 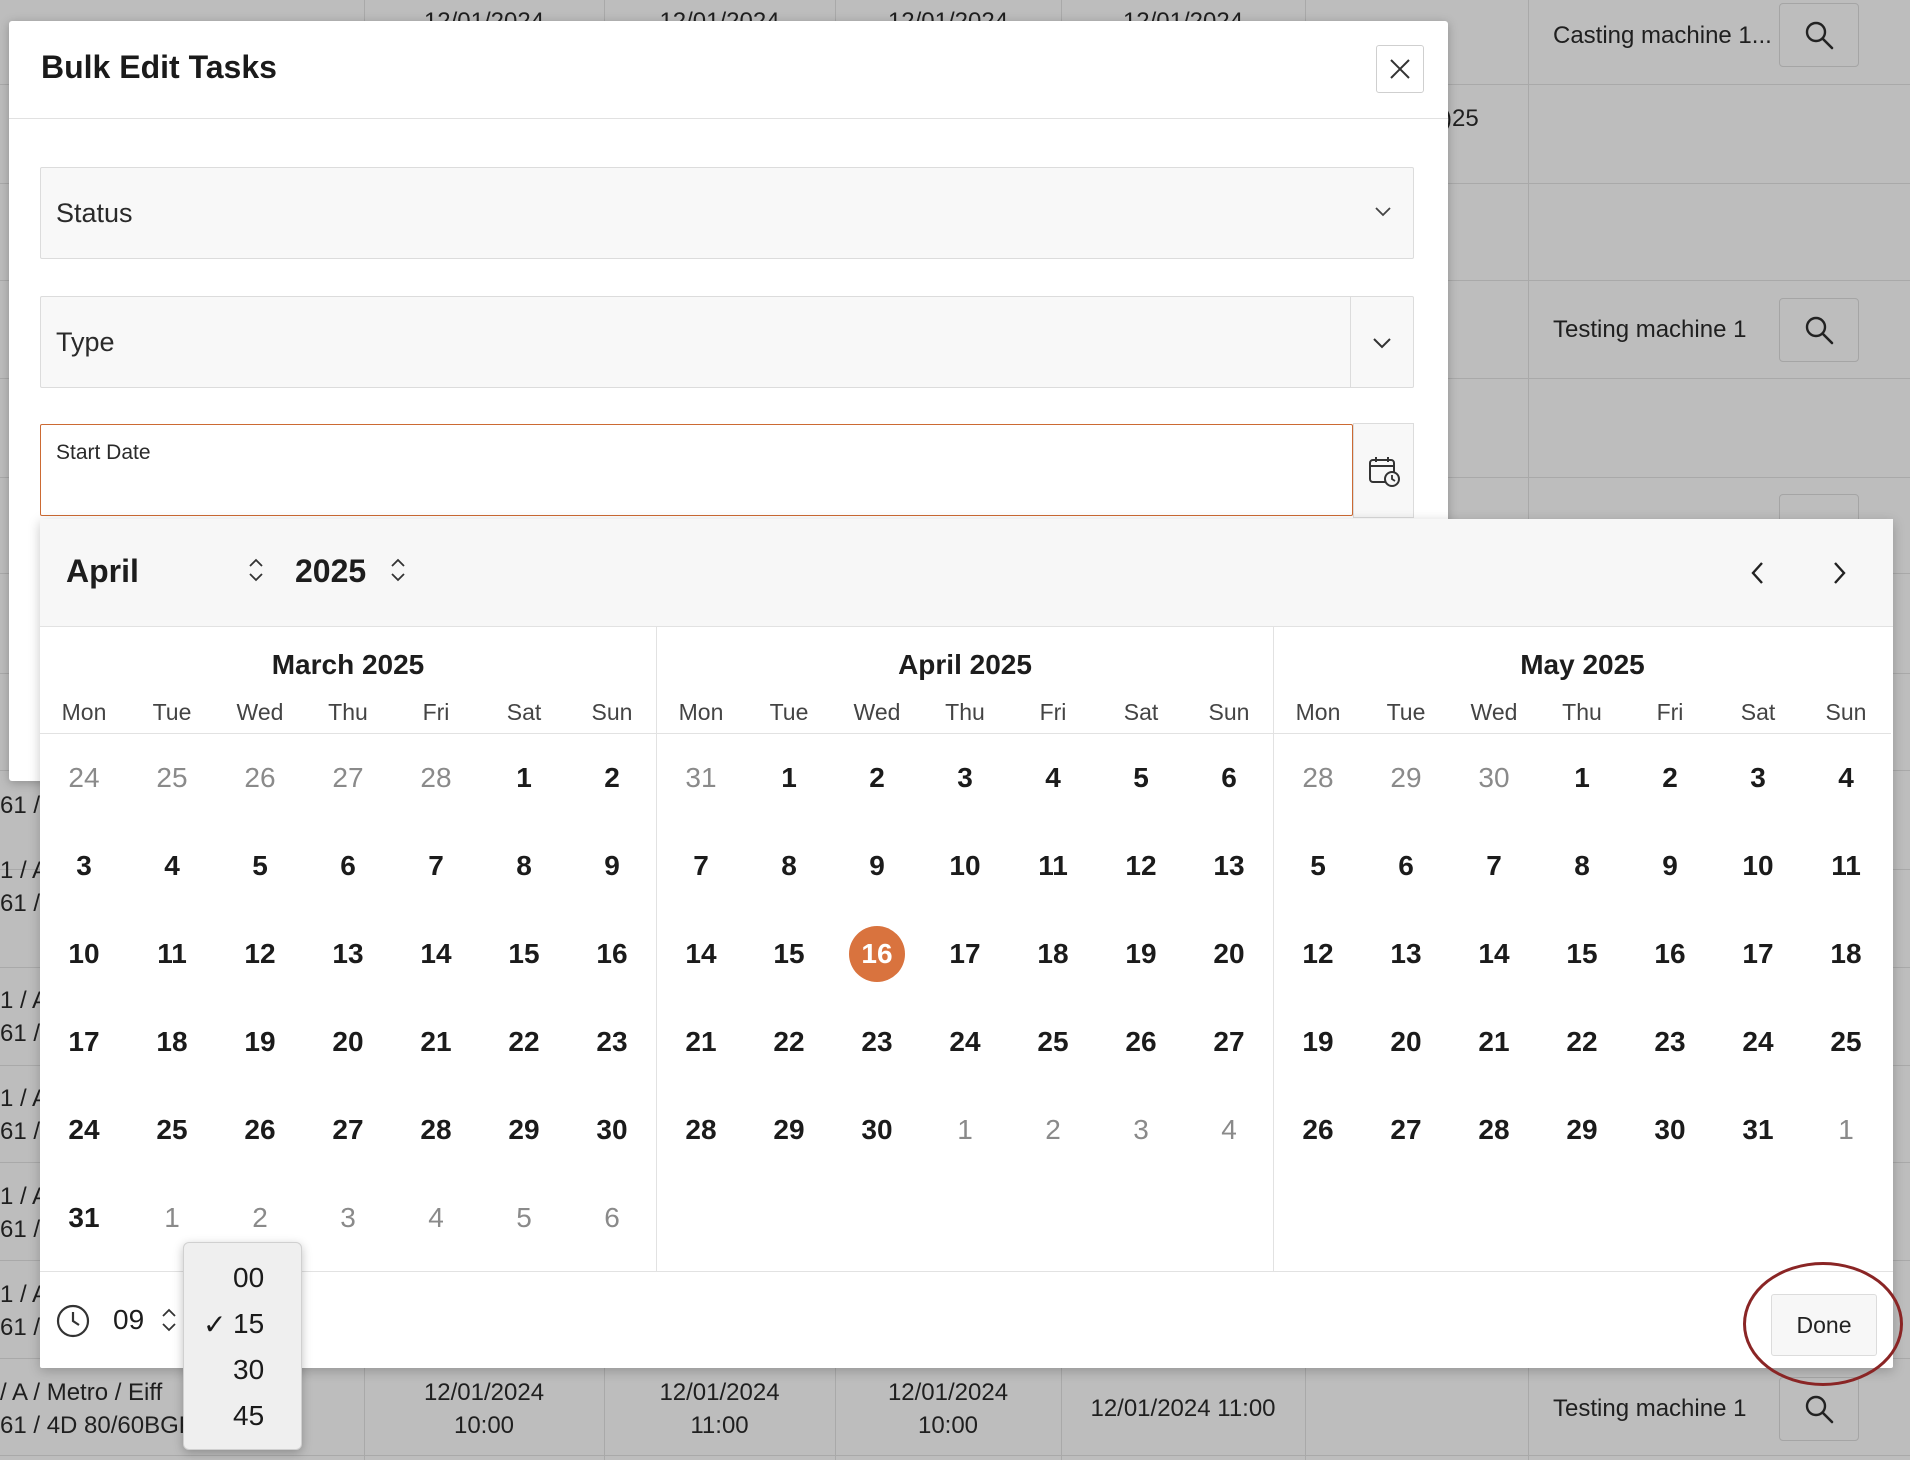 I want to click on hour-select: 09, so click(x=128, y=1320).